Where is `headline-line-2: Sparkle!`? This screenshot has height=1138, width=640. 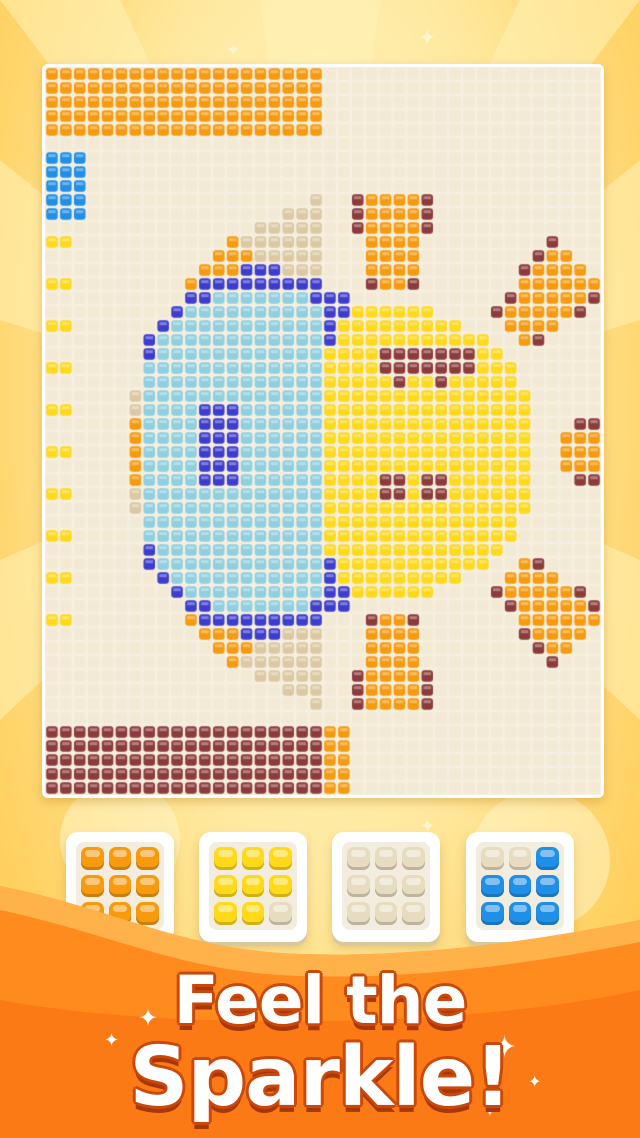
headline-line-2: Sparkle! is located at coordinates (320, 1077).